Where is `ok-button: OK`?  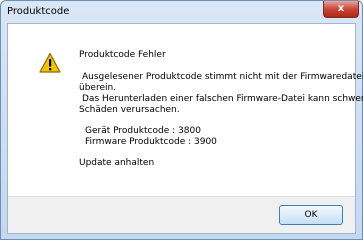 ok-button: OK is located at coordinates (311, 215).